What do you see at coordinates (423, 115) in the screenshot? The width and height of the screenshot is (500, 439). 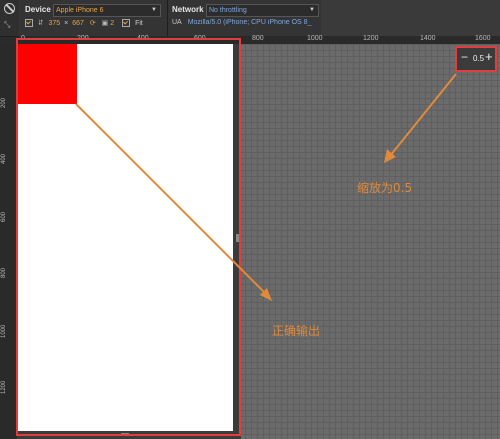 I see `arrow-line-zoom` at bounding box center [423, 115].